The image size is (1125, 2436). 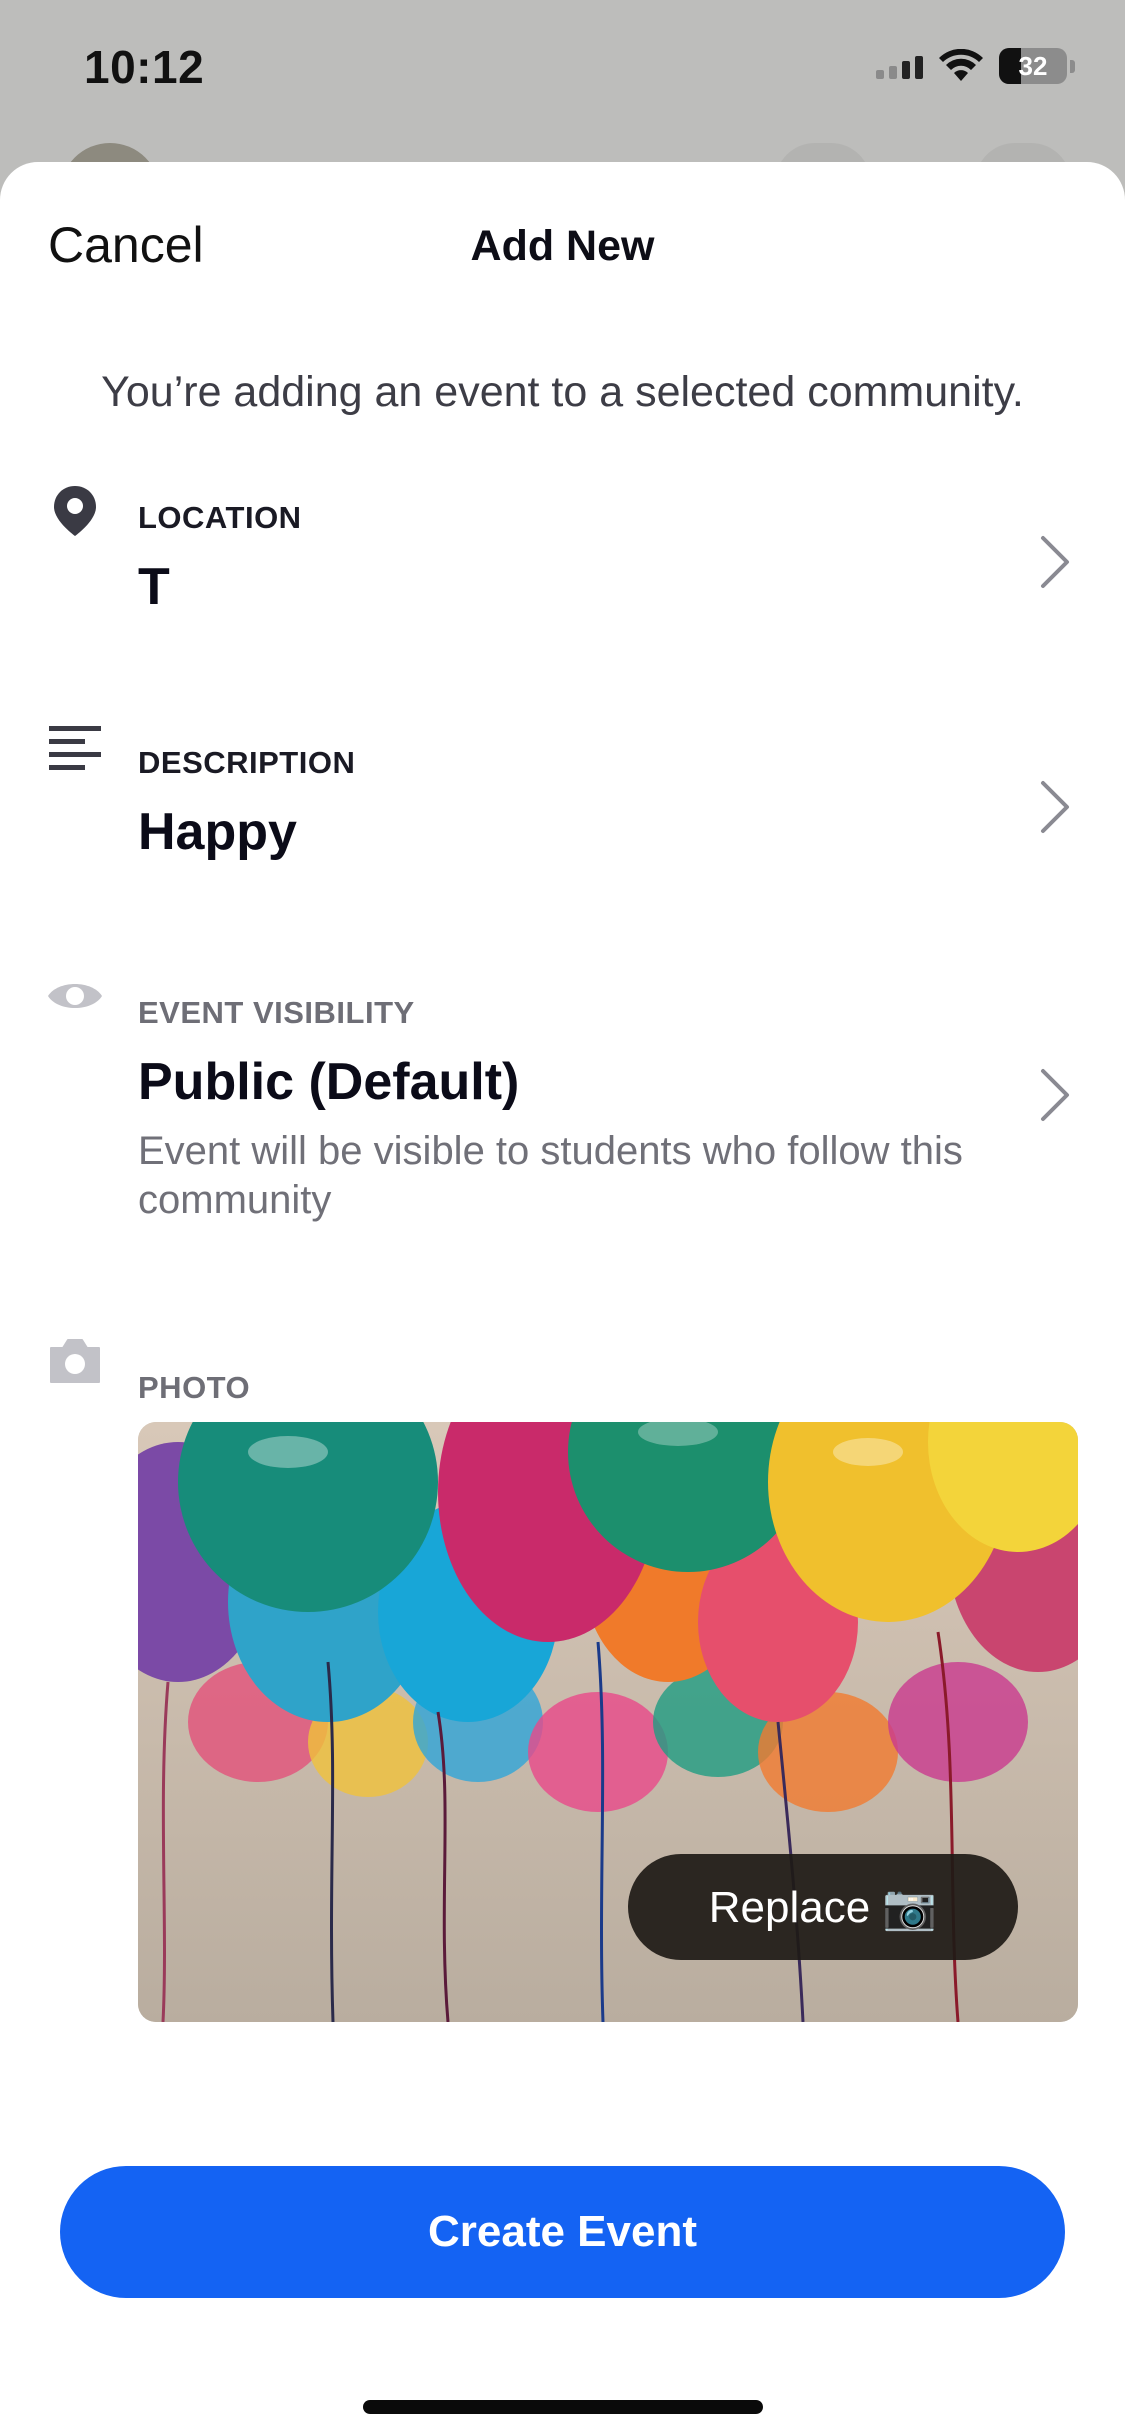 I want to click on camera-icon, so click(x=75, y=1361).